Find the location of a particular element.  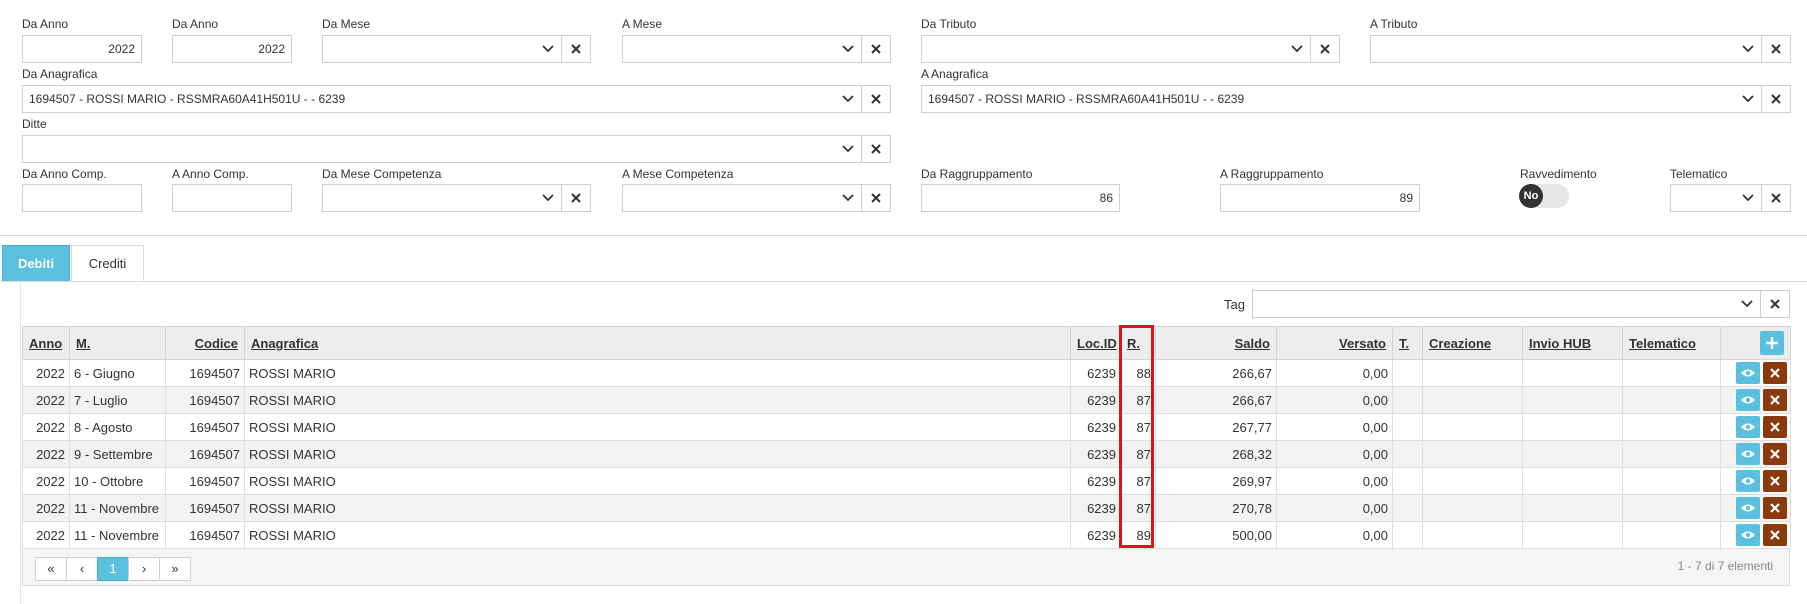

eye-icon is located at coordinates (1748, 400).